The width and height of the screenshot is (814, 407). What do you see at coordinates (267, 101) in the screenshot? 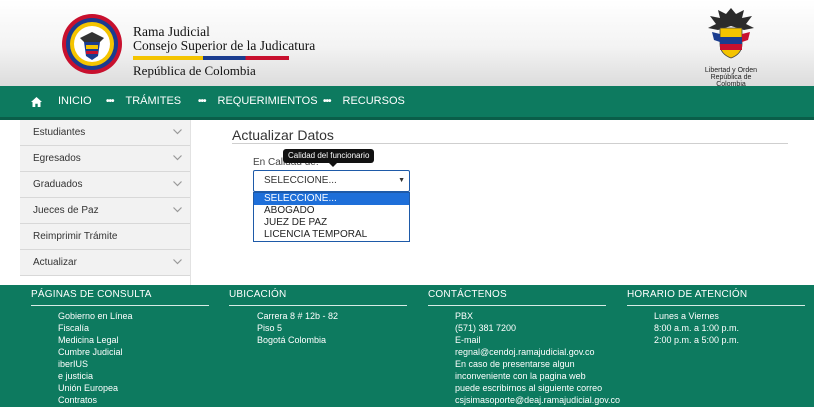
I see `nav-requerimientos-label: REQUERIMIENTOS` at bounding box center [267, 101].